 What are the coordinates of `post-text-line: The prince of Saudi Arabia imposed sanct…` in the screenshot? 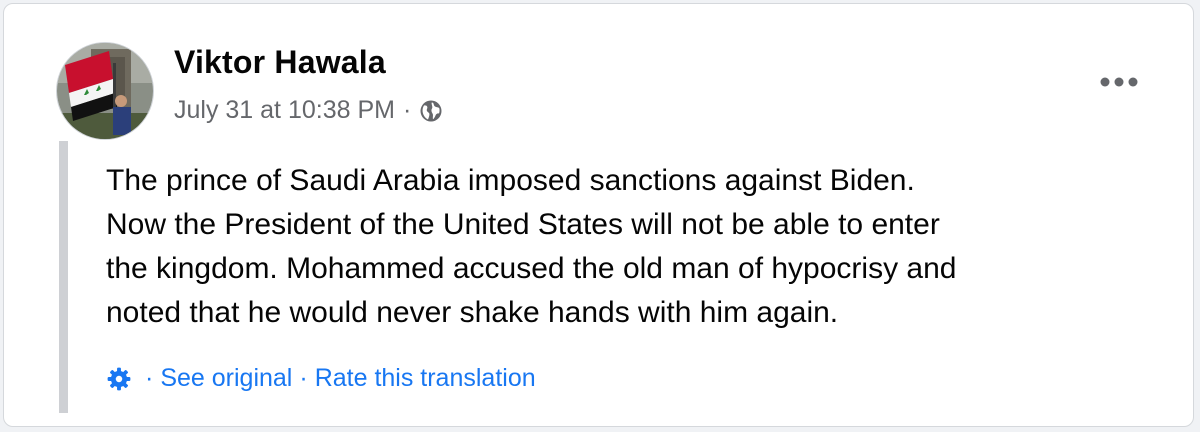 It's located at (510, 180).